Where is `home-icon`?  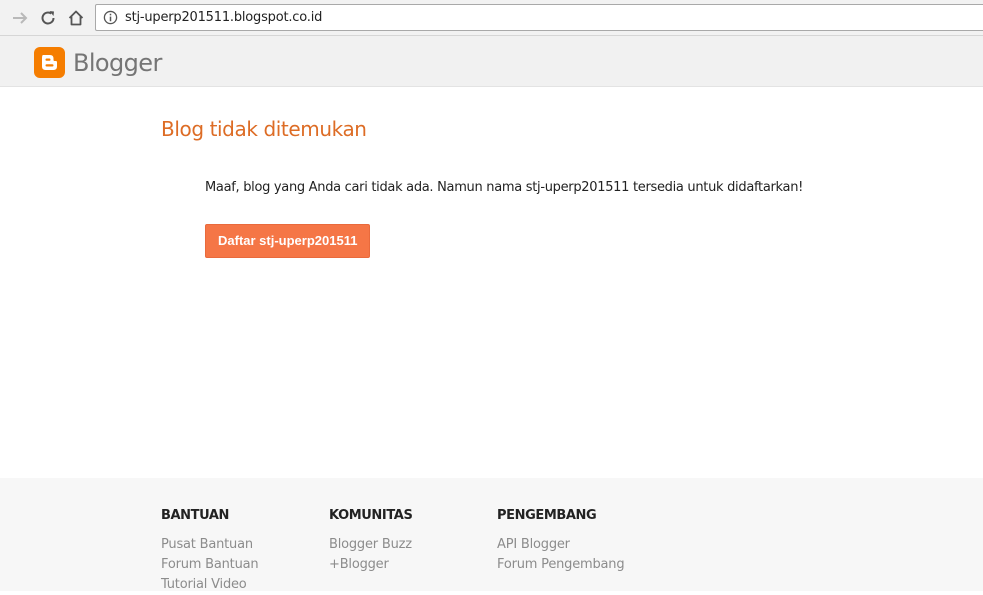 home-icon is located at coordinates (76, 18).